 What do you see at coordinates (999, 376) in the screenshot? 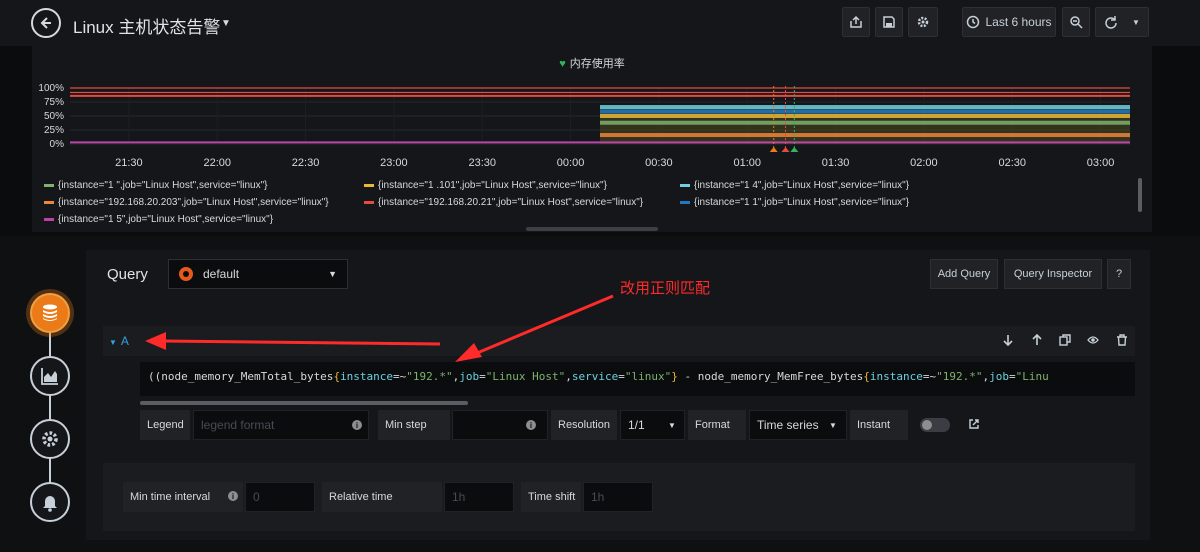
I see `expression-token: job` at bounding box center [999, 376].